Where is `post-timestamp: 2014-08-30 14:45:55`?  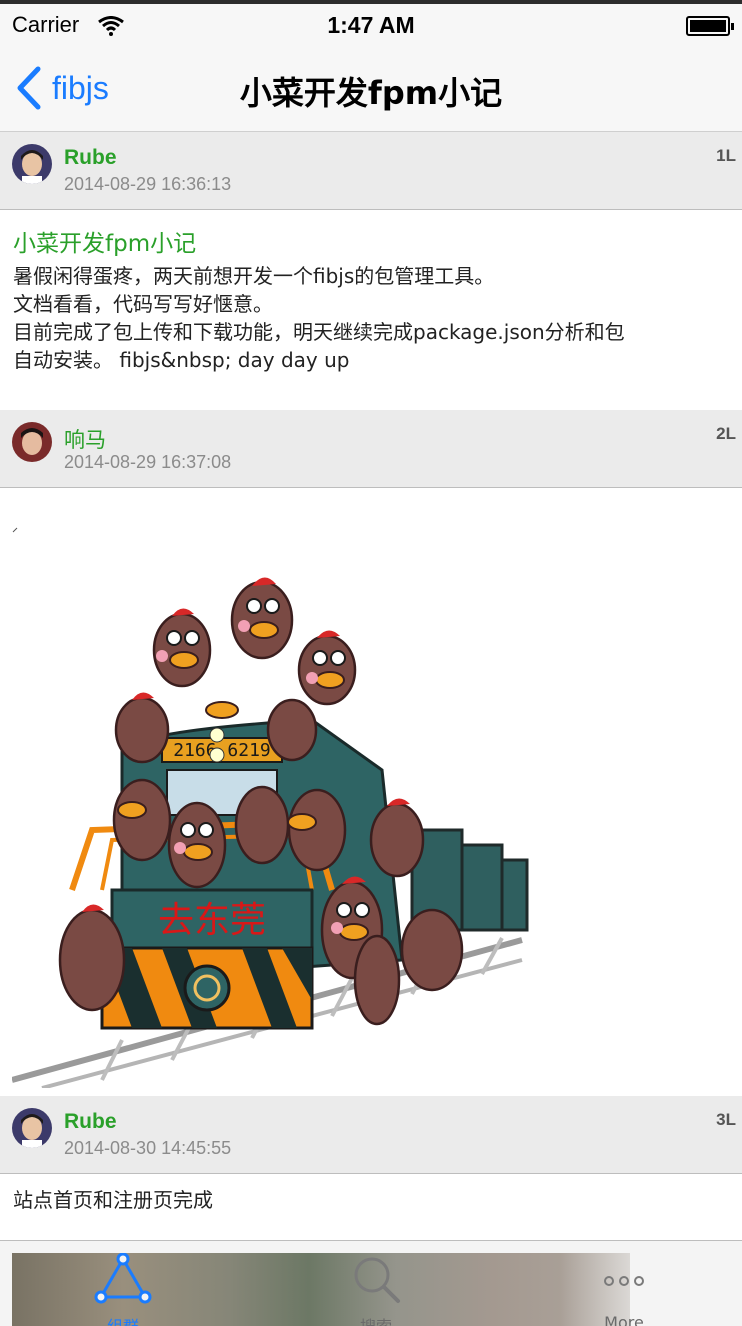
post-timestamp: 2014-08-30 14:45:55 is located at coordinates (148, 1148).